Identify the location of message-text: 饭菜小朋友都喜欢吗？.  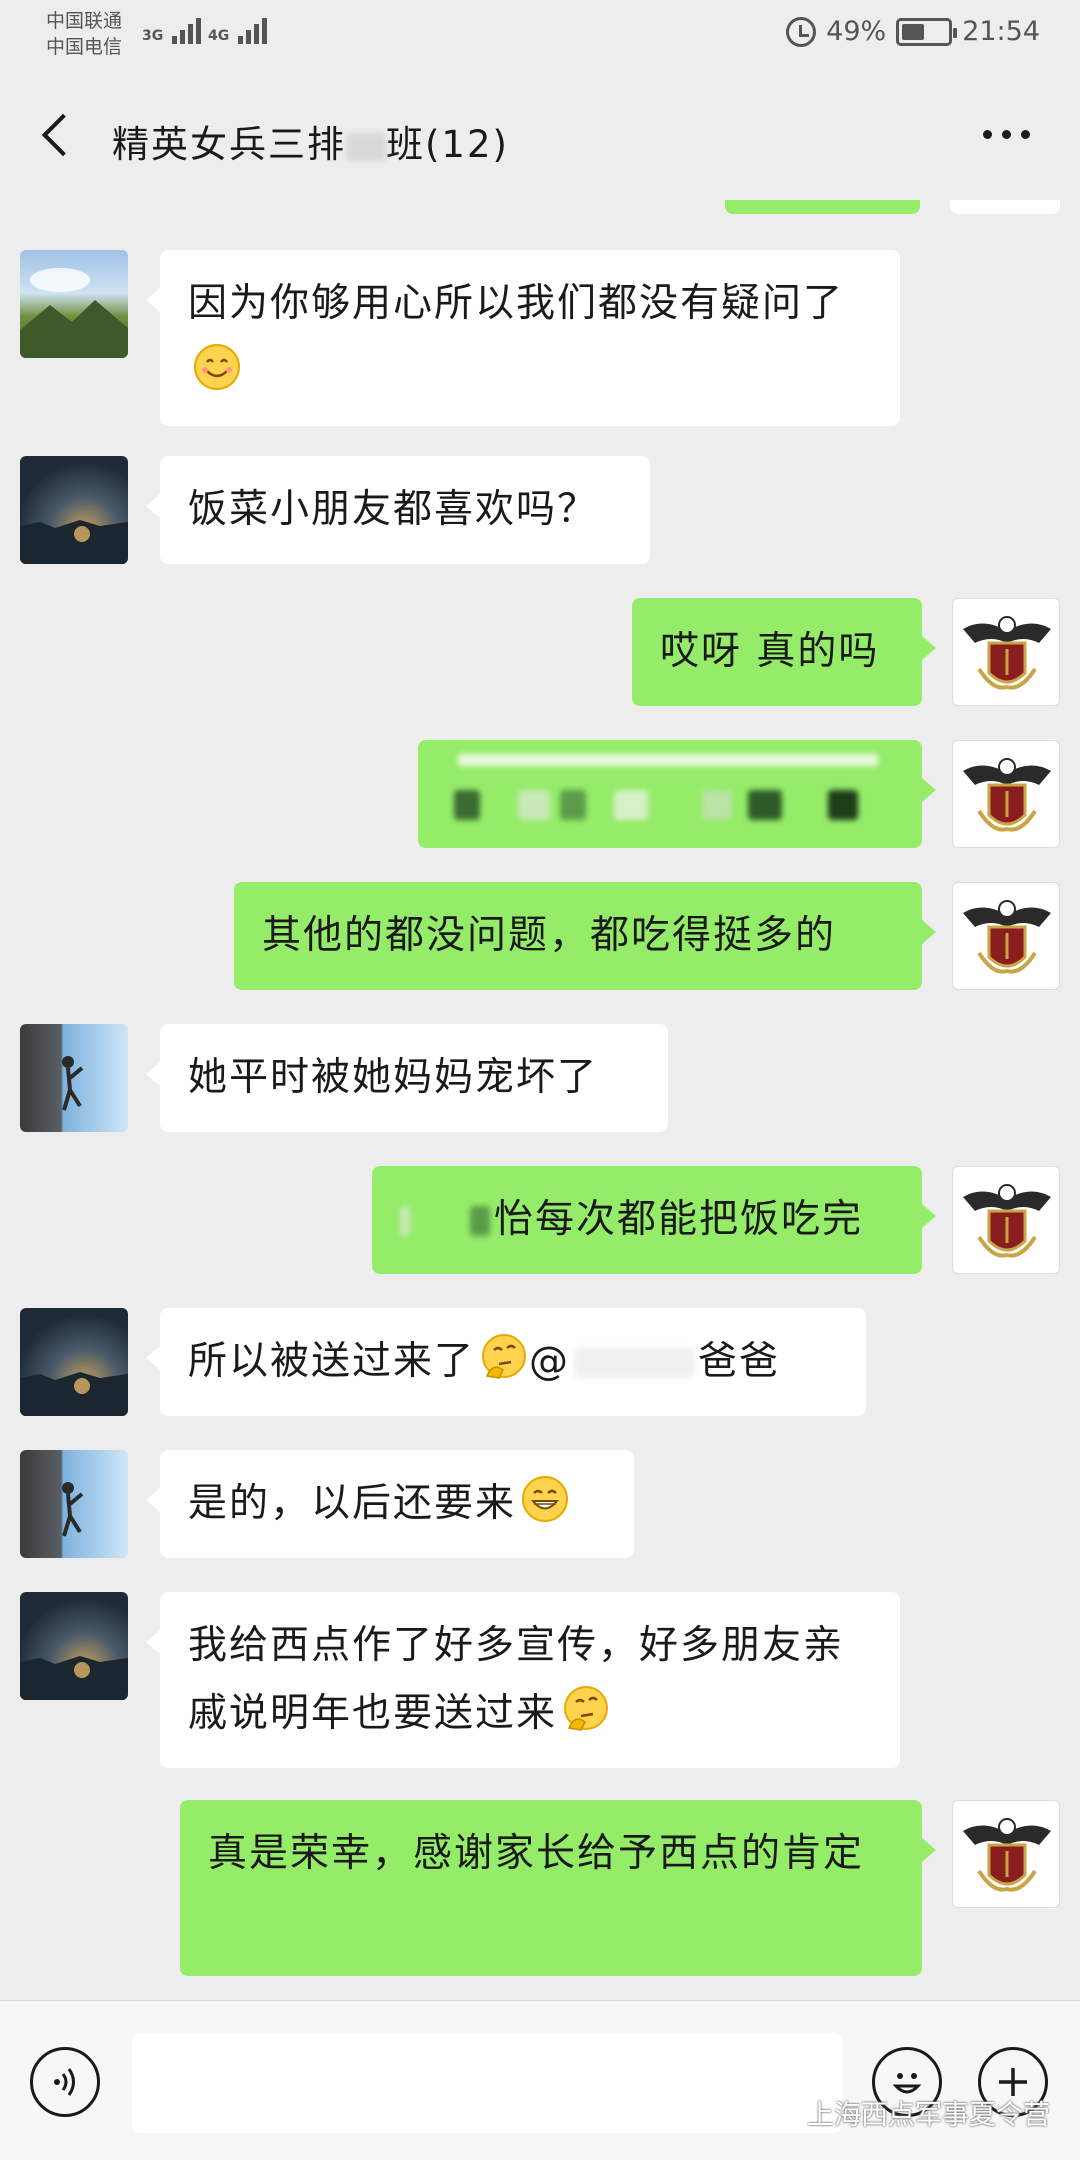
(393, 509).